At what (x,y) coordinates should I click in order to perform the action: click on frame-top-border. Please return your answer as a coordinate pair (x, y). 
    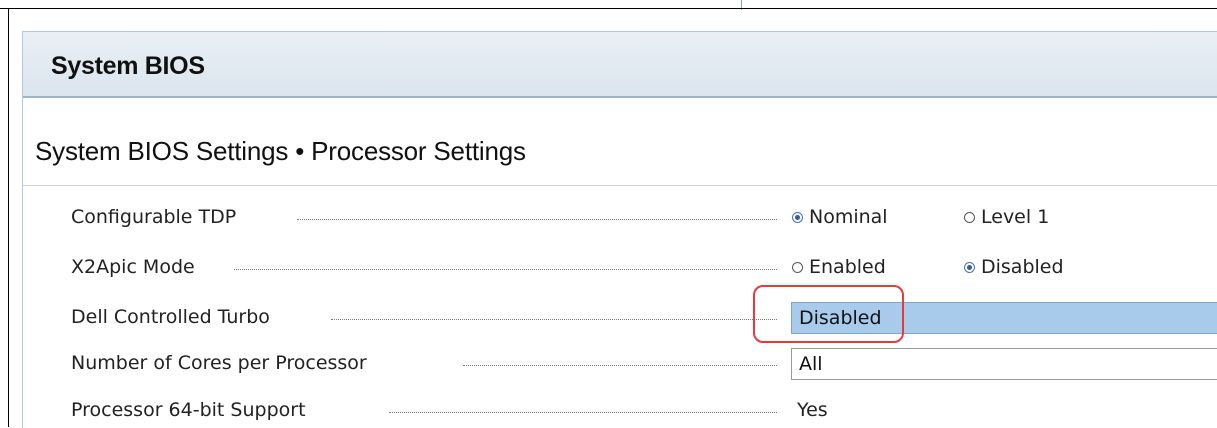
    Looking at the image, I should click on (608, 8).